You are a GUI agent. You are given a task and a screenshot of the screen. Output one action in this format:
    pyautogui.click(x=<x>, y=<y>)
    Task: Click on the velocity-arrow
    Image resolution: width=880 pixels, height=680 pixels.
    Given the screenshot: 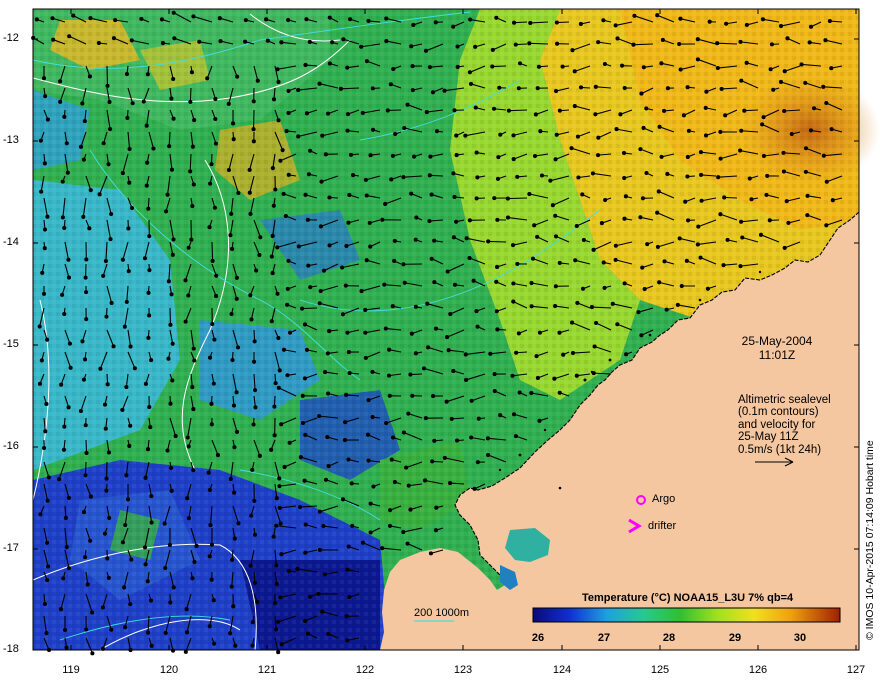 What is the action you would take?
    pyautogui.click(x=107, y=75)
    